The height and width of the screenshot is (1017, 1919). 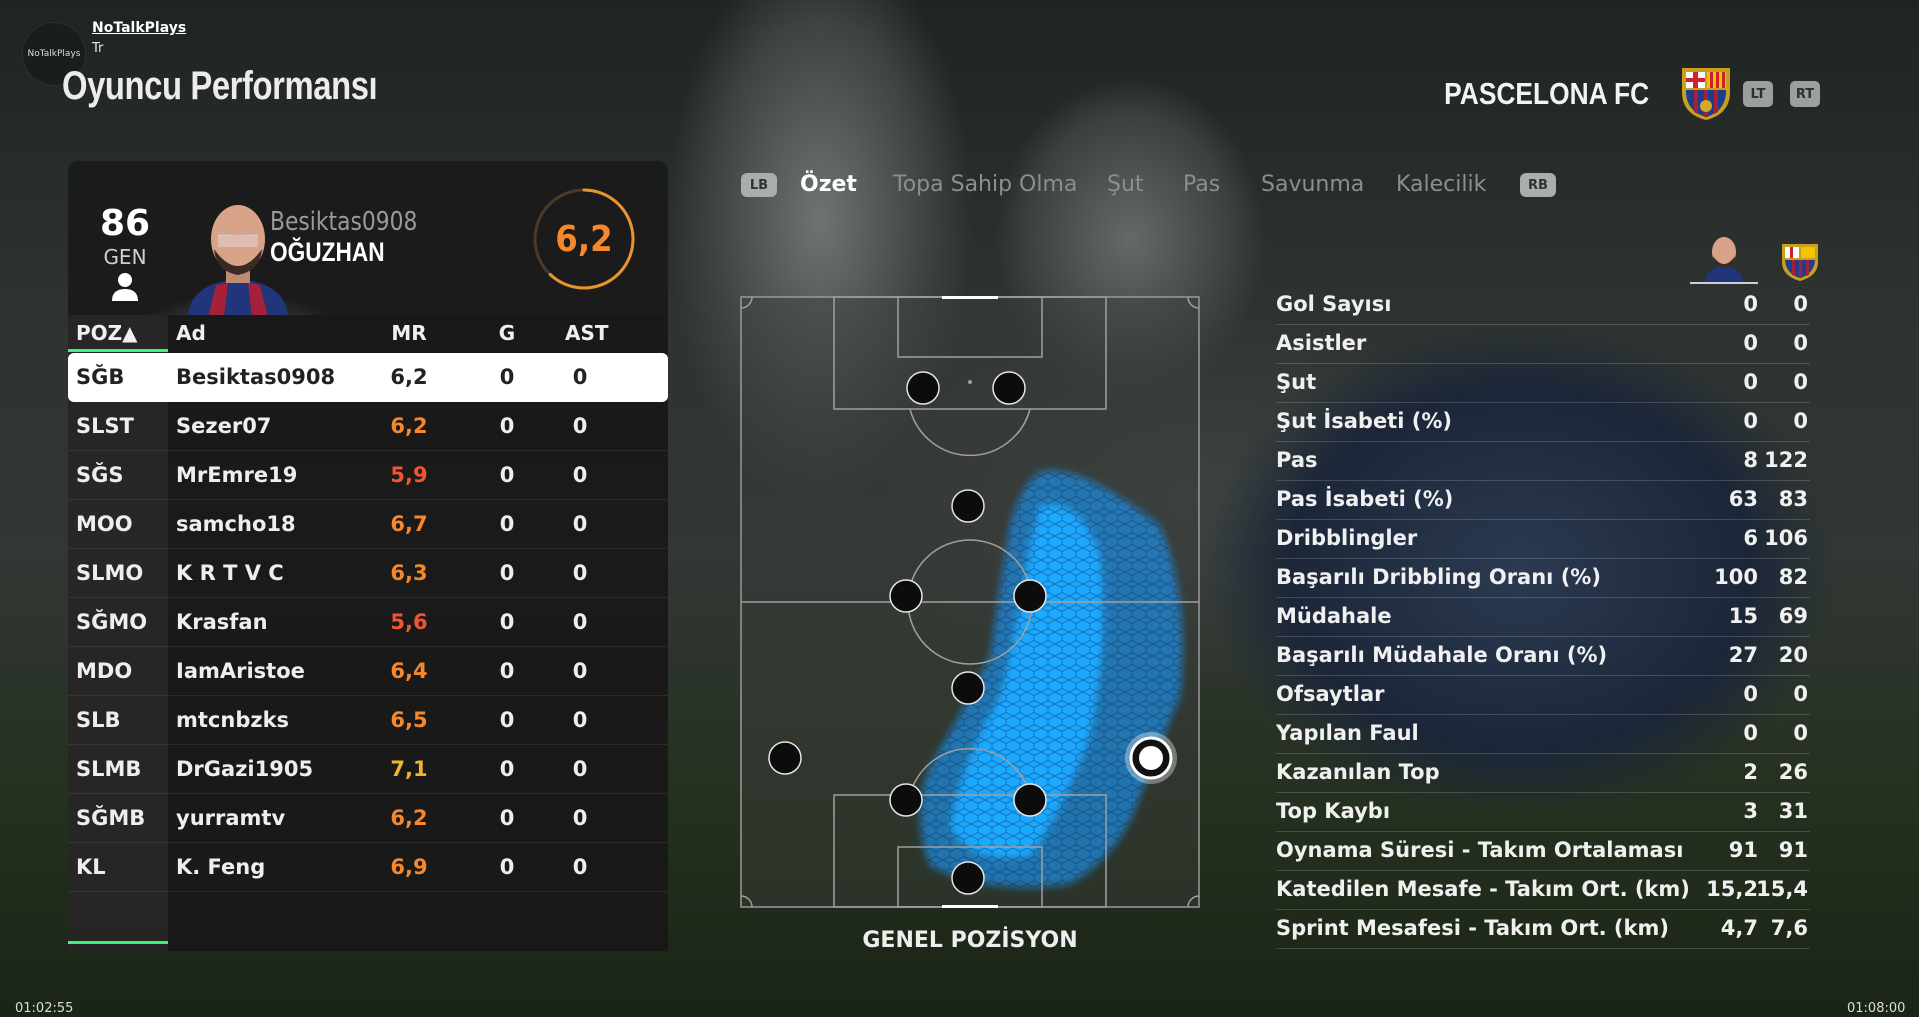 What do you see at coordinates (1876, 1008) in the screenshot?
I see `video-duration: 01:08:00` at bounding box center [1876, 1008].